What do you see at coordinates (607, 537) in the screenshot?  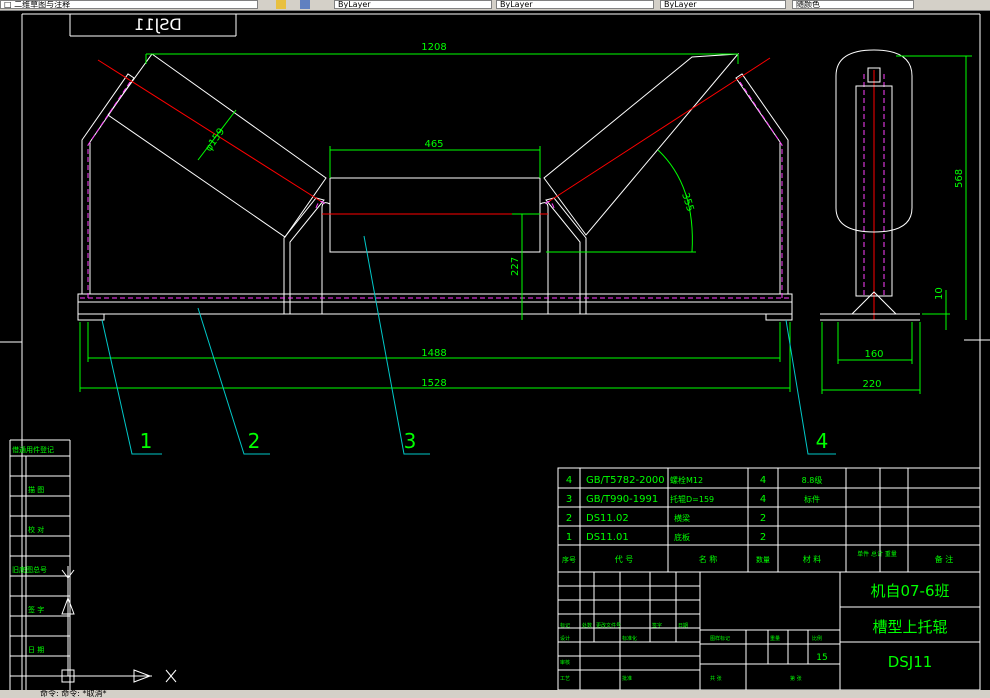 I see `svg-text: DS11.01` at bounding box center [607, 537].